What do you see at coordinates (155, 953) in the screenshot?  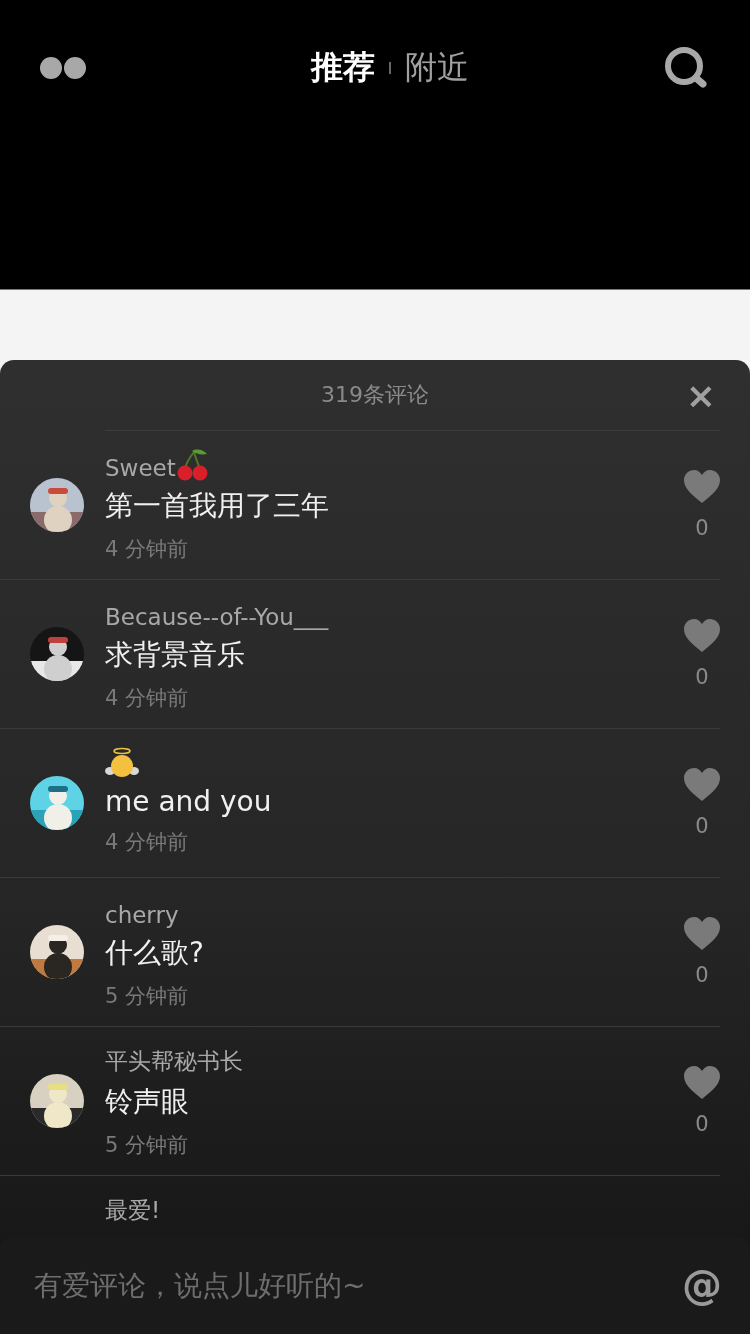 I see `comment-text: 什么歌?` at bounding box center [155, 953].